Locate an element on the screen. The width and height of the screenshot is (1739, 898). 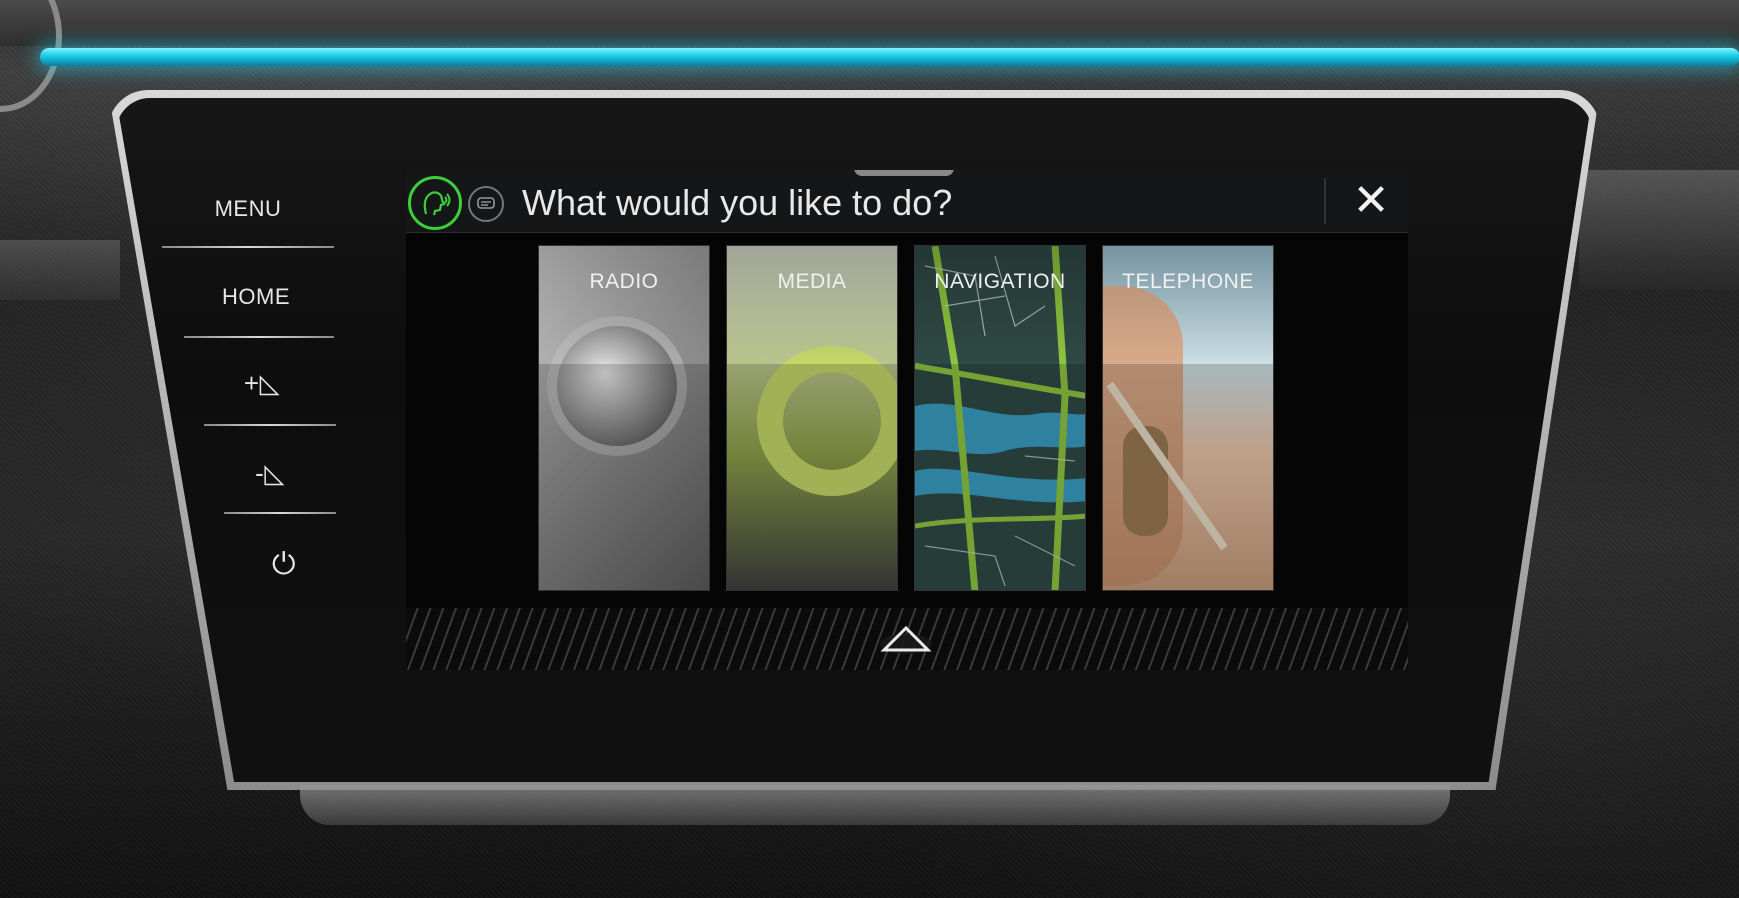
display-lower-lip is located at coordinates (875, 805).